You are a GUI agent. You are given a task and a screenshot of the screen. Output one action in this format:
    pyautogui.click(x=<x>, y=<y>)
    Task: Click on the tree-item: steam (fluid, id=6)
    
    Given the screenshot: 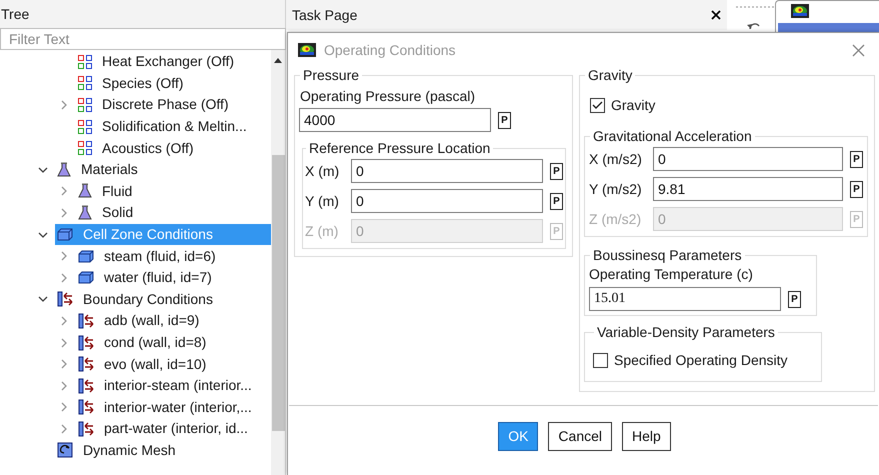 What is the action you would take?
    pyautogui.click(x=173, y=256)
    